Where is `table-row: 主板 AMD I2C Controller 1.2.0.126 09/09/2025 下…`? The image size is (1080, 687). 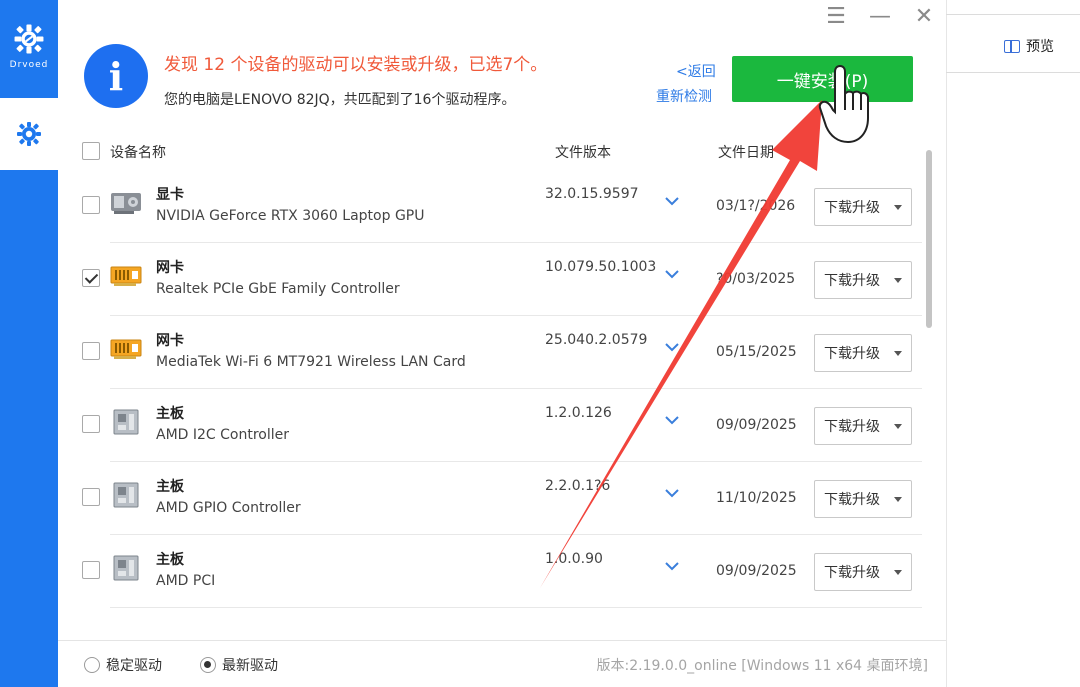 table-row: 主板 AMD I2C Controller 1.2.0.126 09/09/2025 下… is located at coordinates (493, 425).